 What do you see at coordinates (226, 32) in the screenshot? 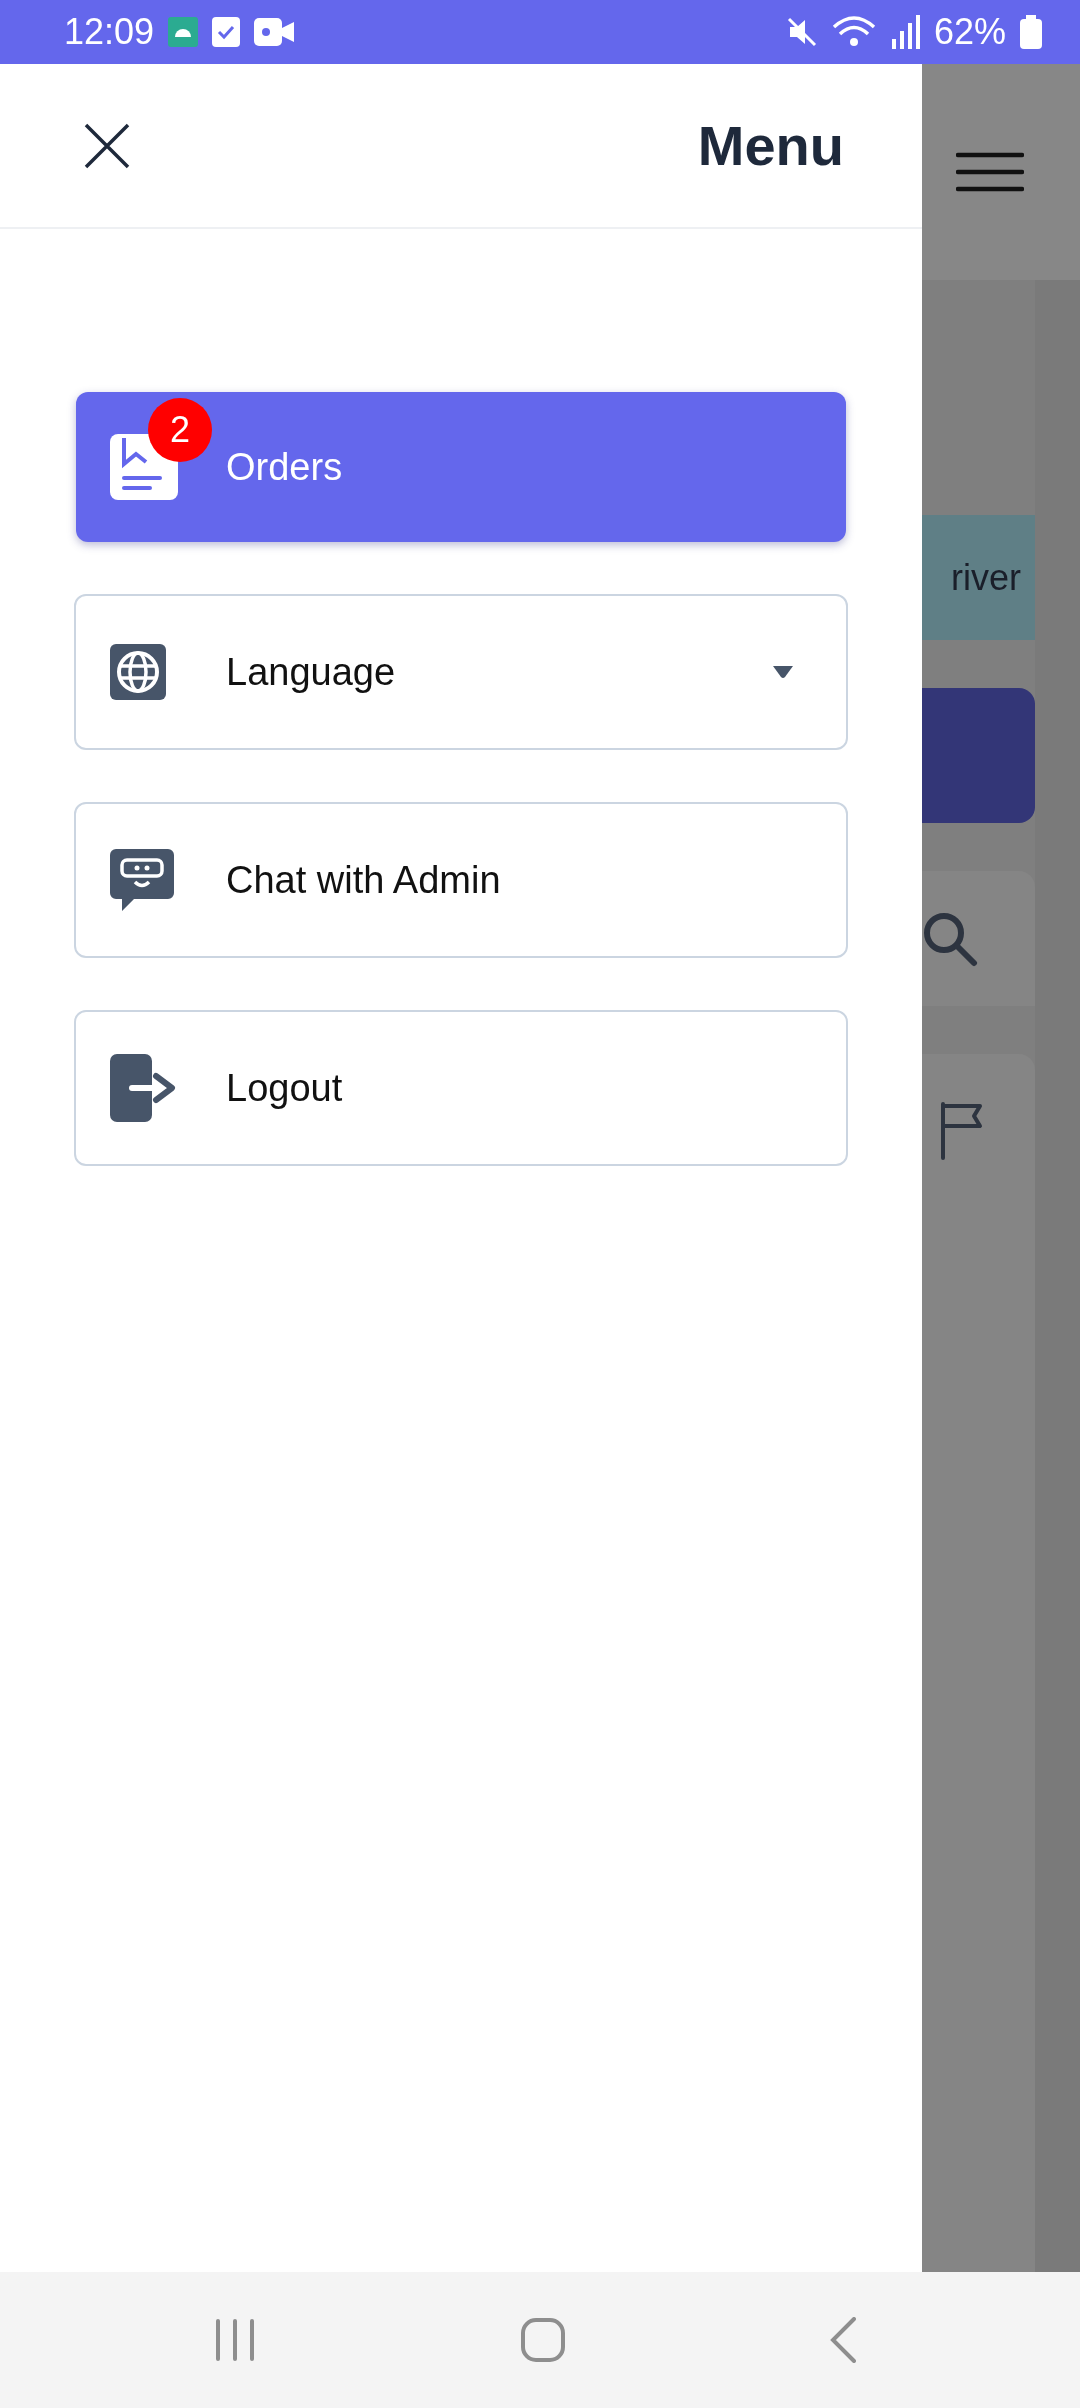
I see `checkbox-icon` at bounding box center [226, 32].